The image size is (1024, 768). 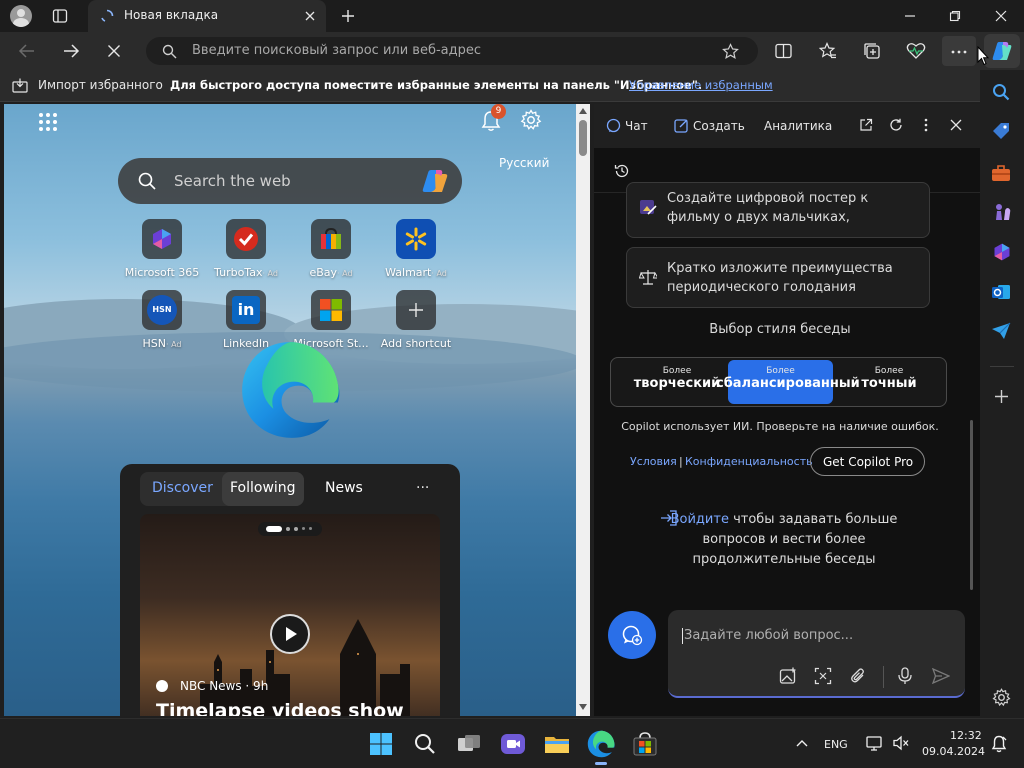 I want to click on import-favorites-link: Импорт избранного, so click(x=100, y=85).